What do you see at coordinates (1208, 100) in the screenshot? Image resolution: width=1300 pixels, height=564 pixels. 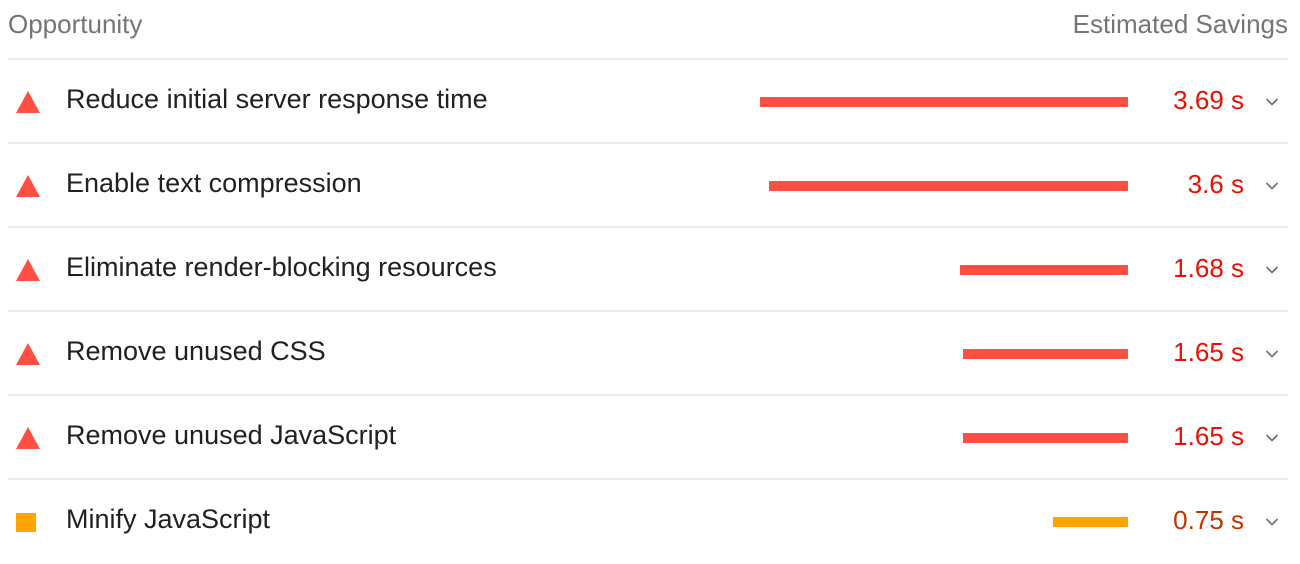 I see `savings-value: 3.69 s` at bounding box center [1208, 100].